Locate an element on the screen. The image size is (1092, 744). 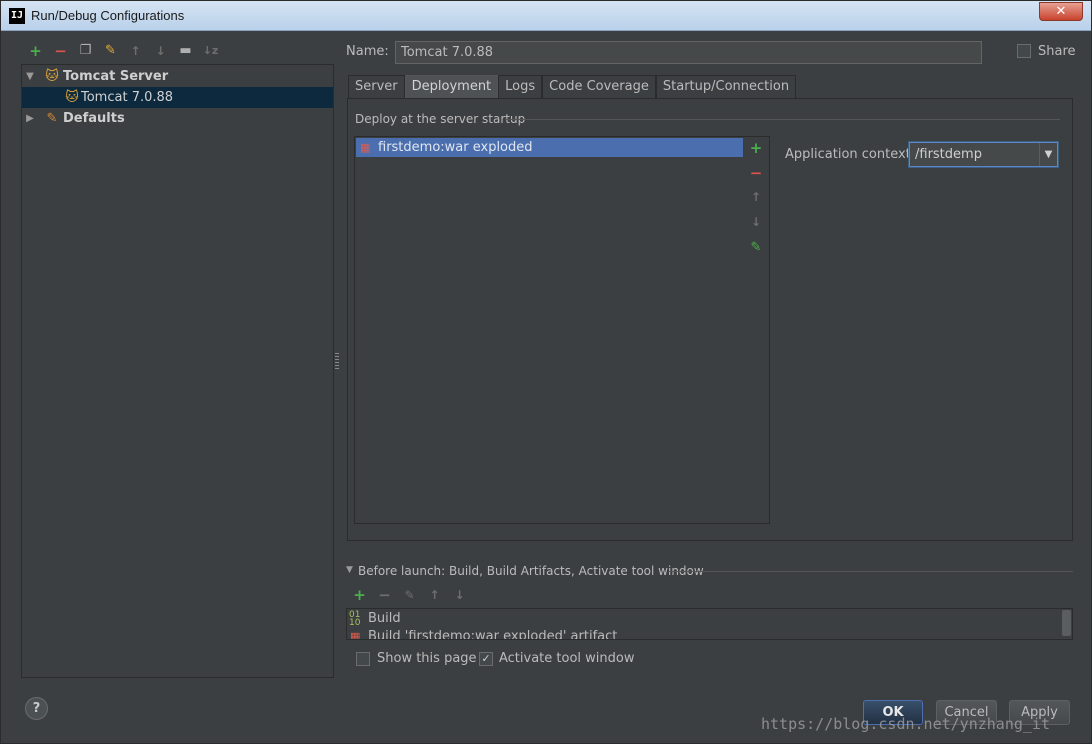
before-launch-toolbar: + − ✎ ↑ ↓ is located at coordinates (409, 595).